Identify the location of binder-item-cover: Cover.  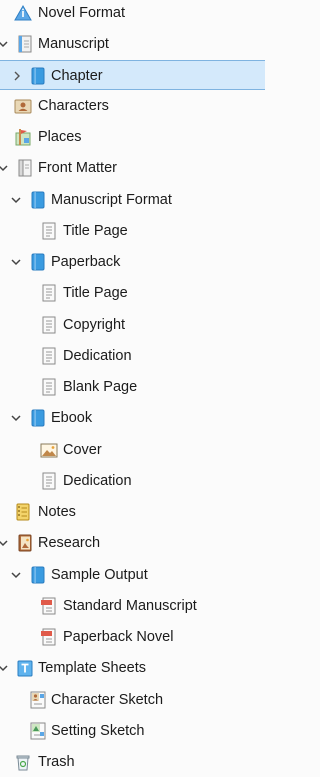
(132, 450).